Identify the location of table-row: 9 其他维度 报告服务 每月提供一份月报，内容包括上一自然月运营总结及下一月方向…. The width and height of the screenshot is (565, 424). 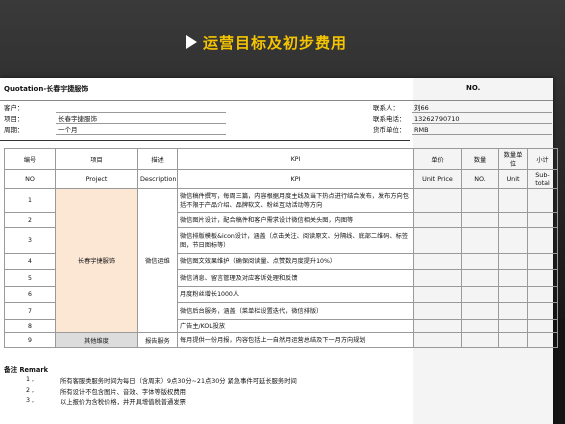
(281, 340).